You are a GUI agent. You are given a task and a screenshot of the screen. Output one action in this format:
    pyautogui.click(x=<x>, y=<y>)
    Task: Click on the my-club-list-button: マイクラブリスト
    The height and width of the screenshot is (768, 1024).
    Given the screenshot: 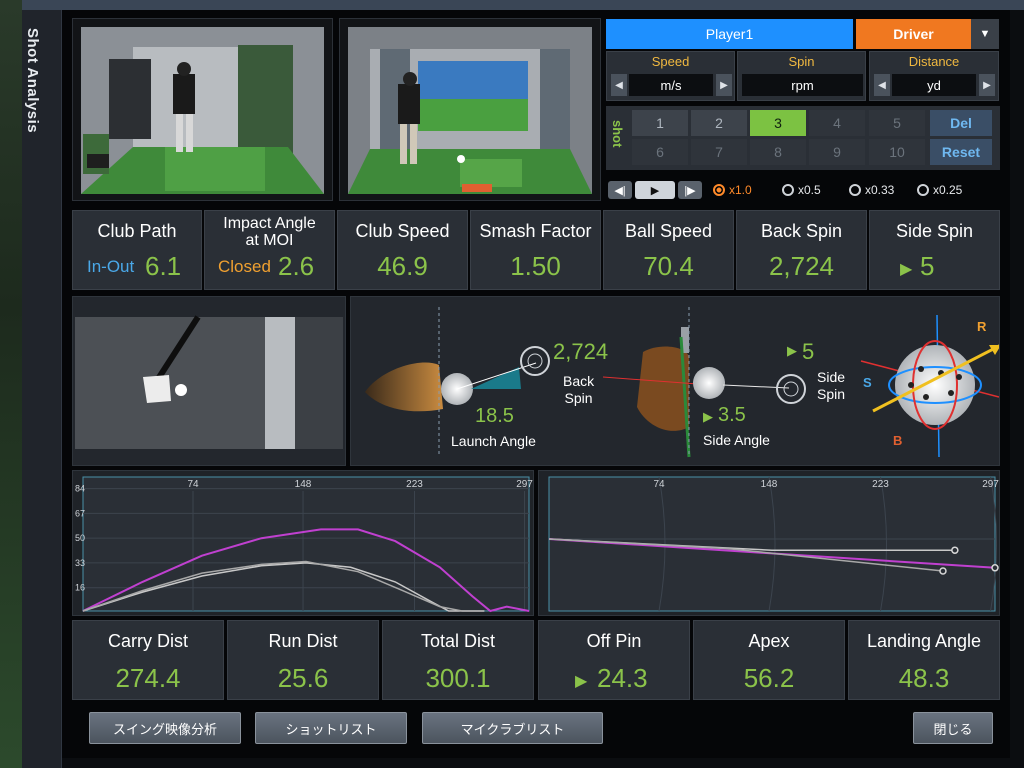 What is the action you would take?
    pyautogui.click(x=512, y=728)
    